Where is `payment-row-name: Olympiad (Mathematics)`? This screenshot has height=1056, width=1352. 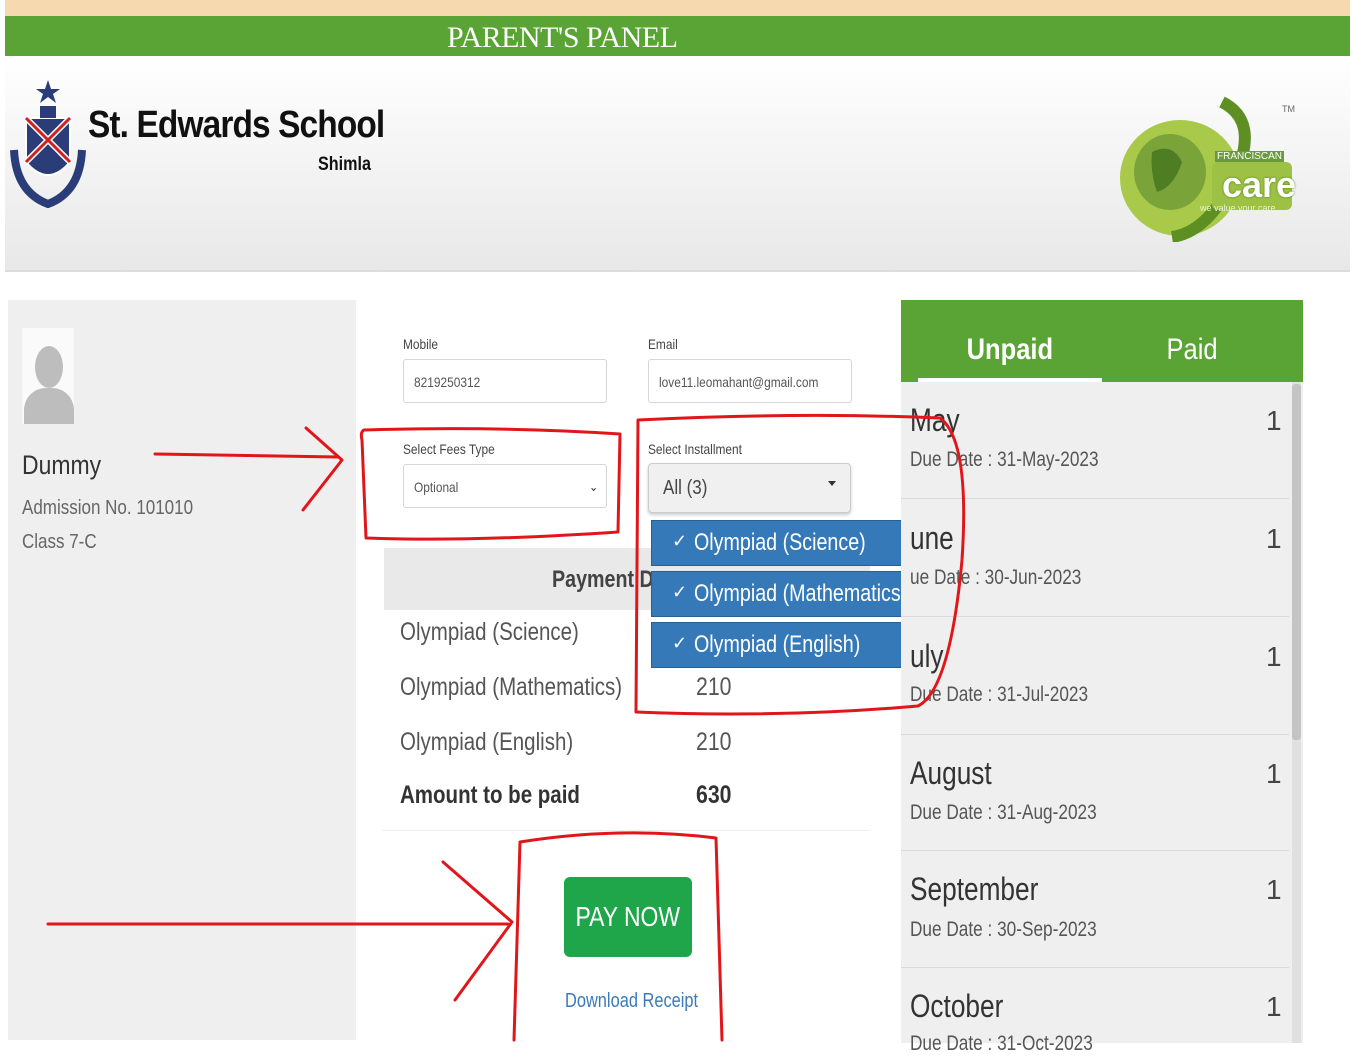 payment-row-name: Olympiad (Mathematics) is located at coordinates (511, 687).